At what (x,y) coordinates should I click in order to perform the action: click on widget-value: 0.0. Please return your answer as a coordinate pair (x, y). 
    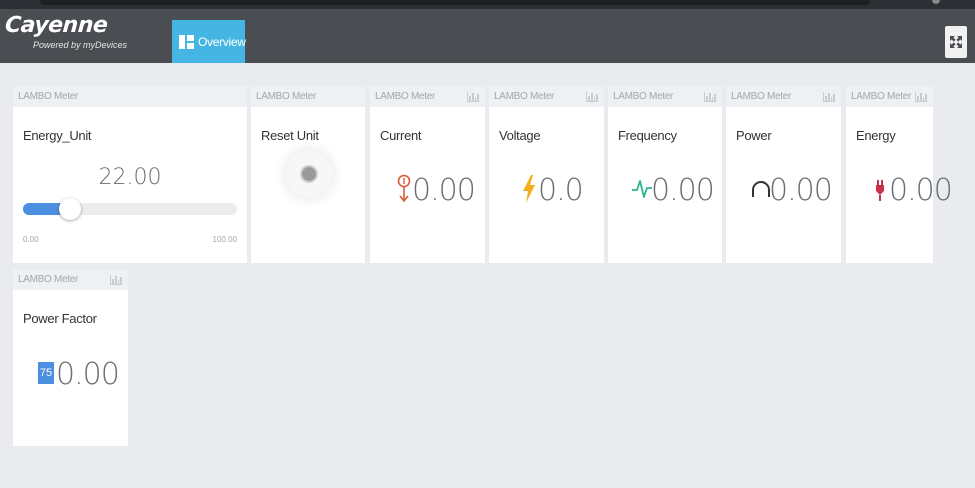
    Looking at the image, I should click on (561, 190).